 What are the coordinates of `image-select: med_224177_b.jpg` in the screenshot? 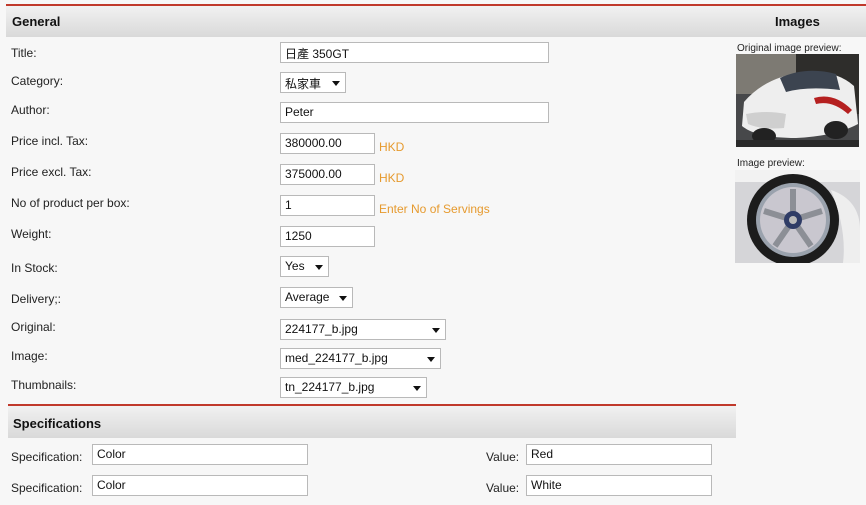 It's located at (360, 358).